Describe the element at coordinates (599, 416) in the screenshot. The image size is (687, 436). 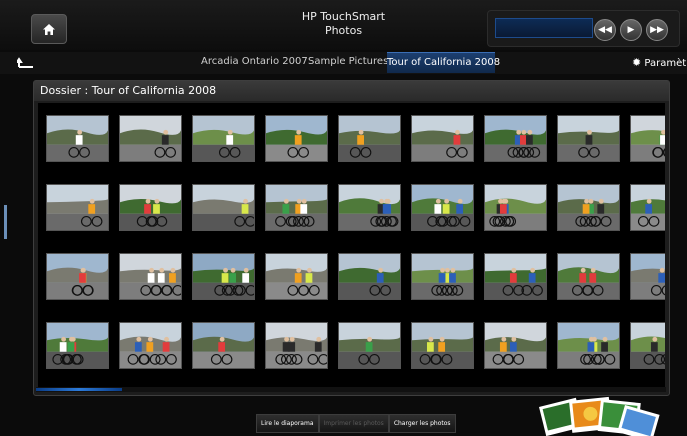
I see `photo-stack-logo` at that location.